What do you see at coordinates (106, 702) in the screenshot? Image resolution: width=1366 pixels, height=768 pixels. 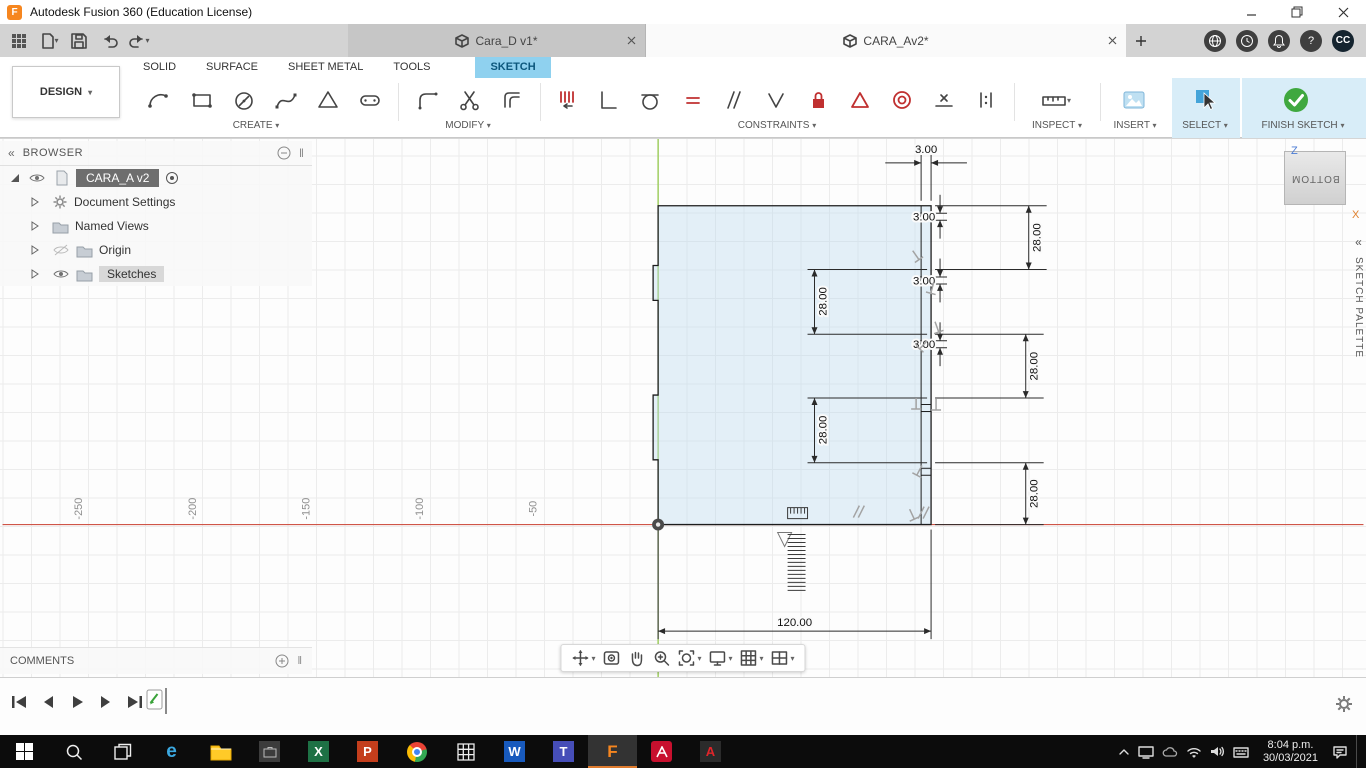 I see `step-forward-button` at bounding box center [106, 702].